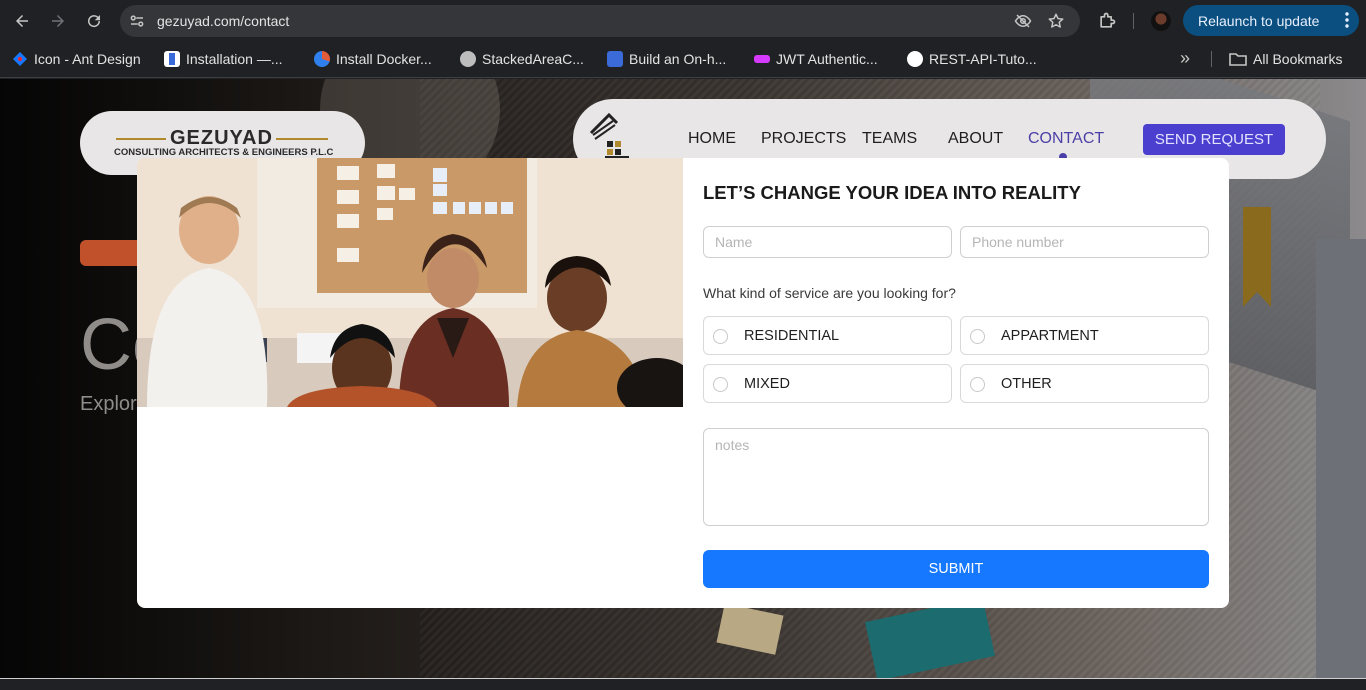 This screenshot has height=690, width=1366. I want to click on relaunch-button: Relaunch to update, so click(1271, 20).